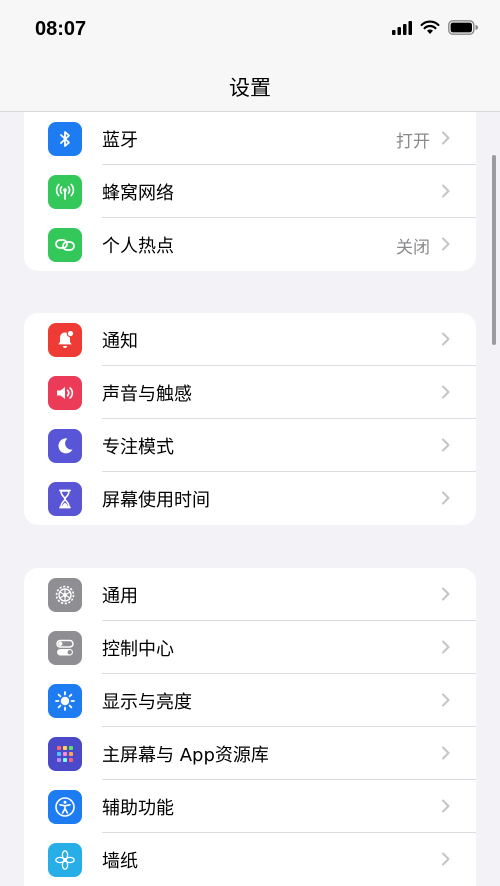 The width and height of the screenshot is (500, 886). I want to click on settings-row-label: 辅助功能, so click(138, 808).